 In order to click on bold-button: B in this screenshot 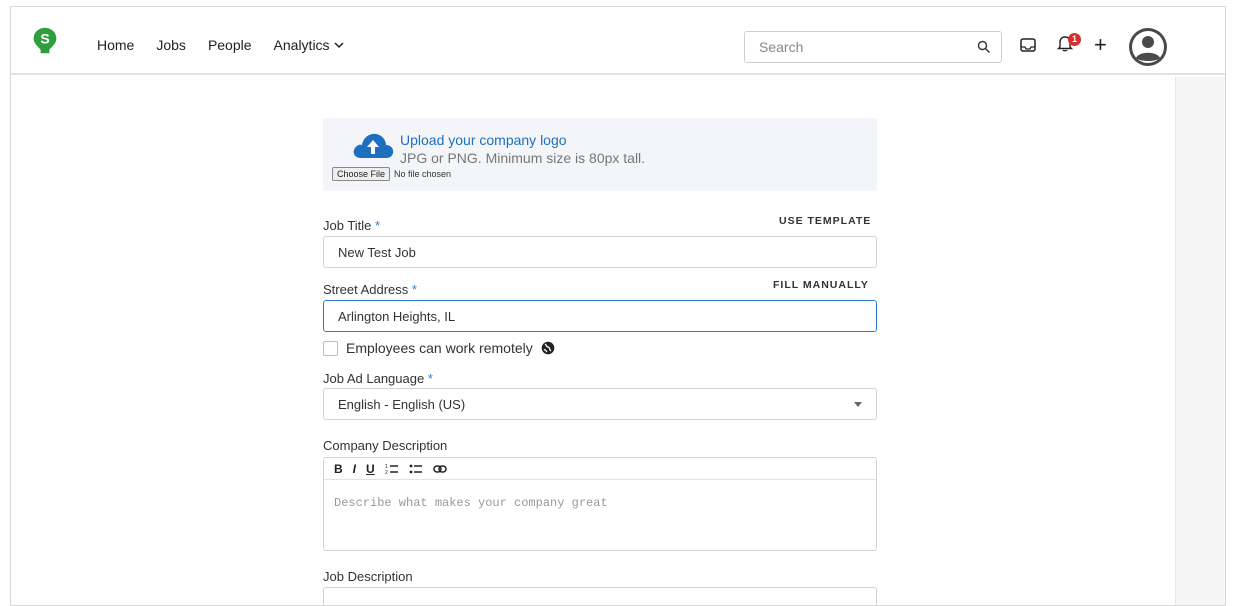, I will do `click(338, 469)`.